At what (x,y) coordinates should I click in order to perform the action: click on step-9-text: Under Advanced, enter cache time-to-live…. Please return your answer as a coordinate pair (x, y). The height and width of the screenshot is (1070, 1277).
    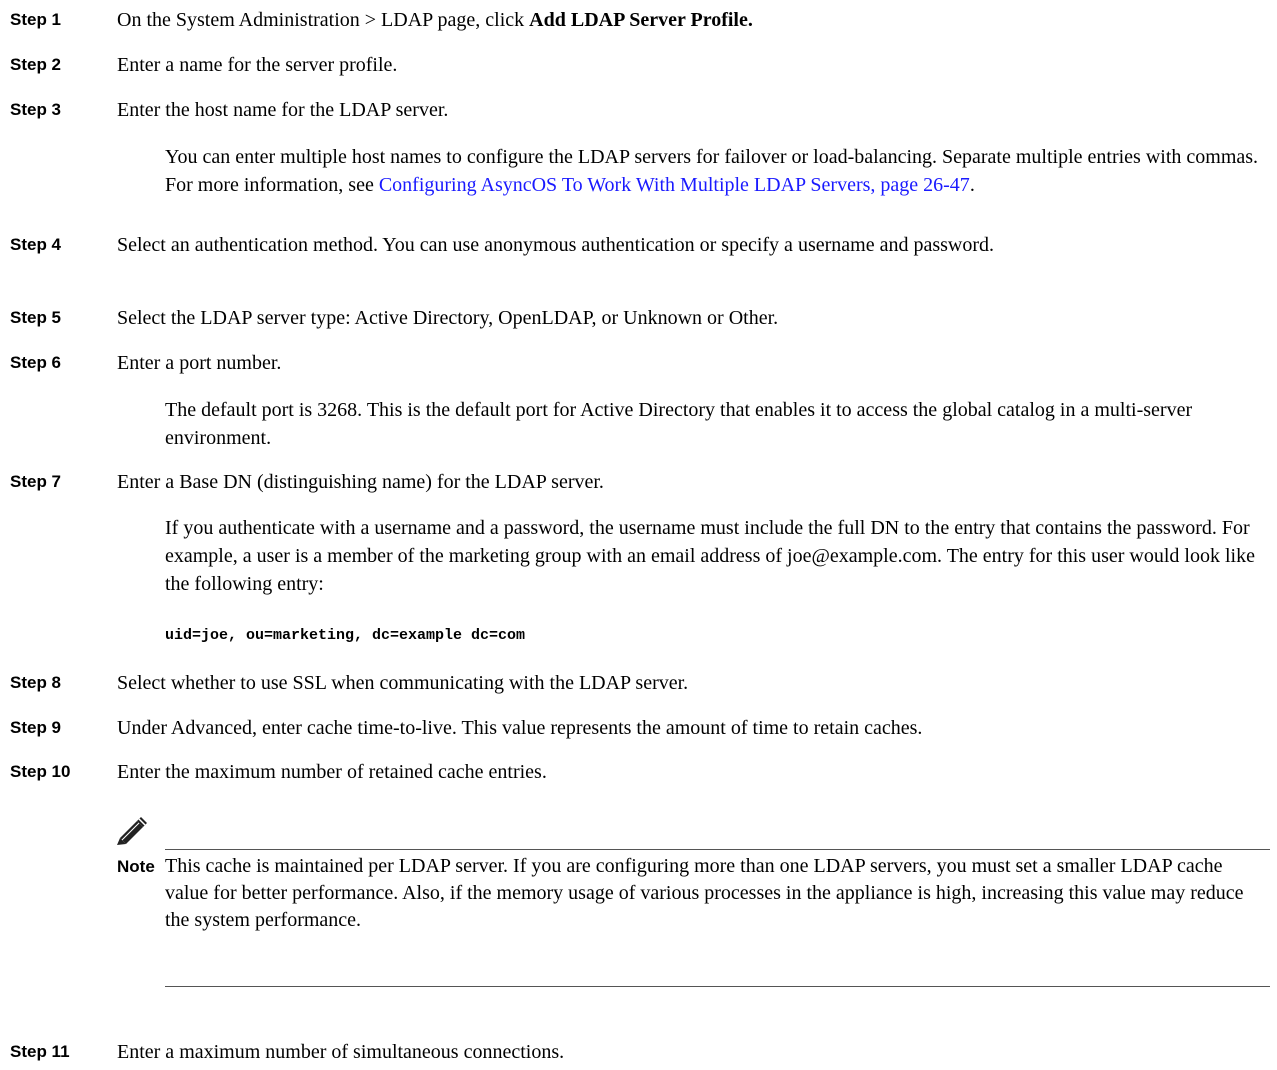
    Looking at the image, I should click on (520, 728).